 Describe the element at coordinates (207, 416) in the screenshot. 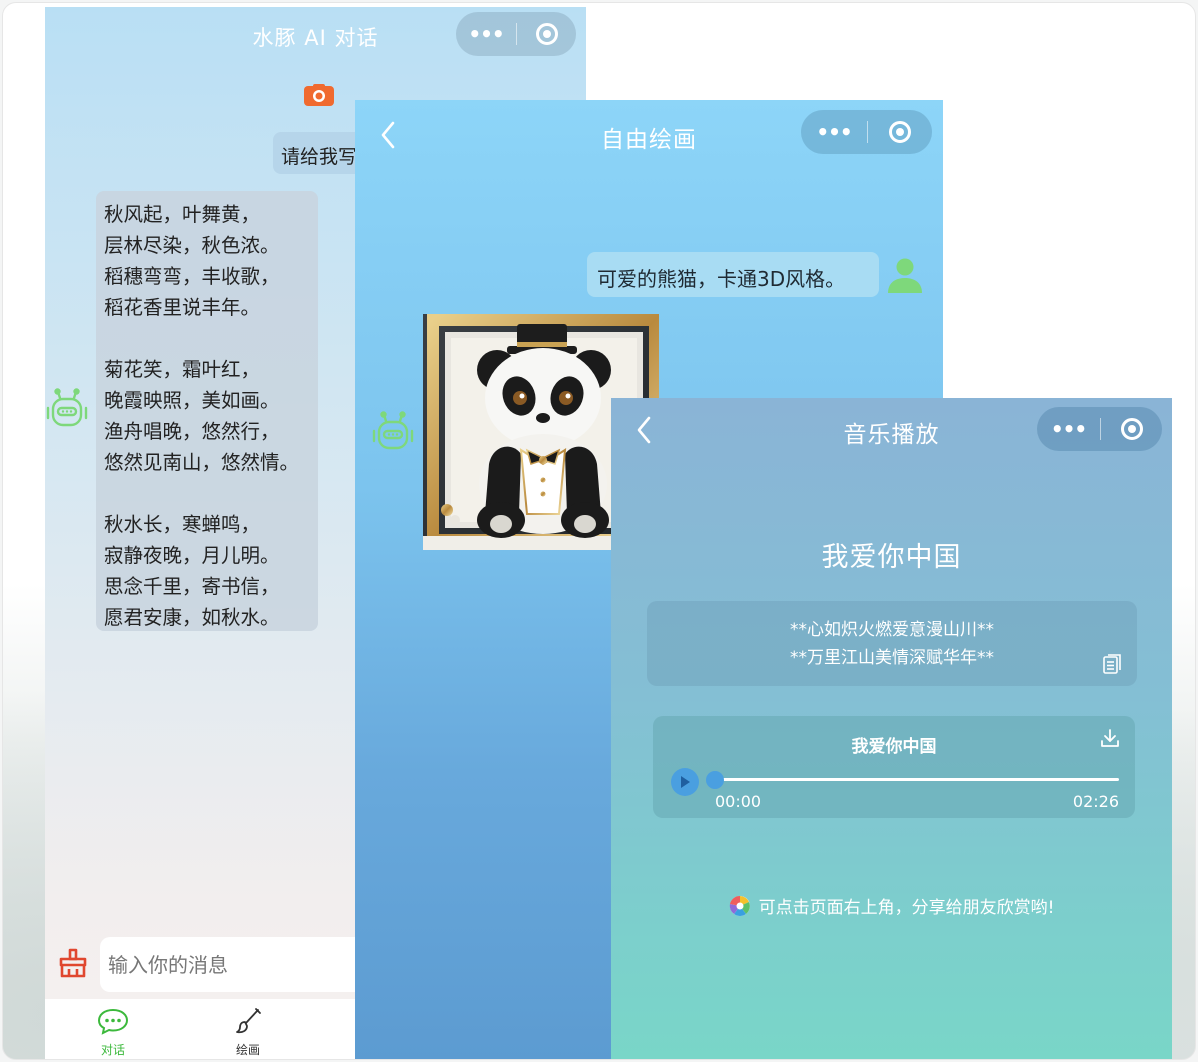

I see `poem-stanza: 菊花笑，霜叶红， 晚霞映照，美如画。 渔舟唱晚，悠然行， 悠然见南山，悠然情。` at that location.